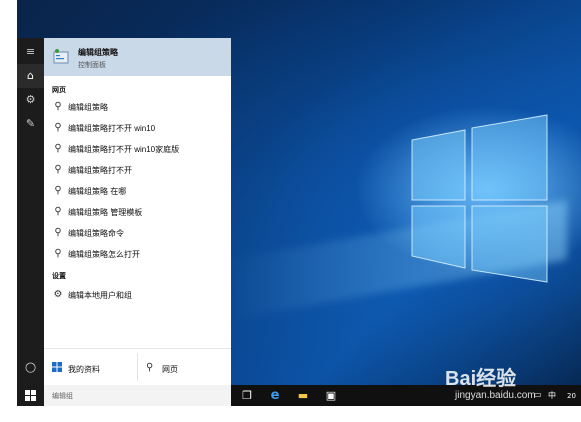  What do you see at coordinates (98, 52) in the screenshot?
I see `best-match-title: 编辑组策略` at bounding box center [98, 52].